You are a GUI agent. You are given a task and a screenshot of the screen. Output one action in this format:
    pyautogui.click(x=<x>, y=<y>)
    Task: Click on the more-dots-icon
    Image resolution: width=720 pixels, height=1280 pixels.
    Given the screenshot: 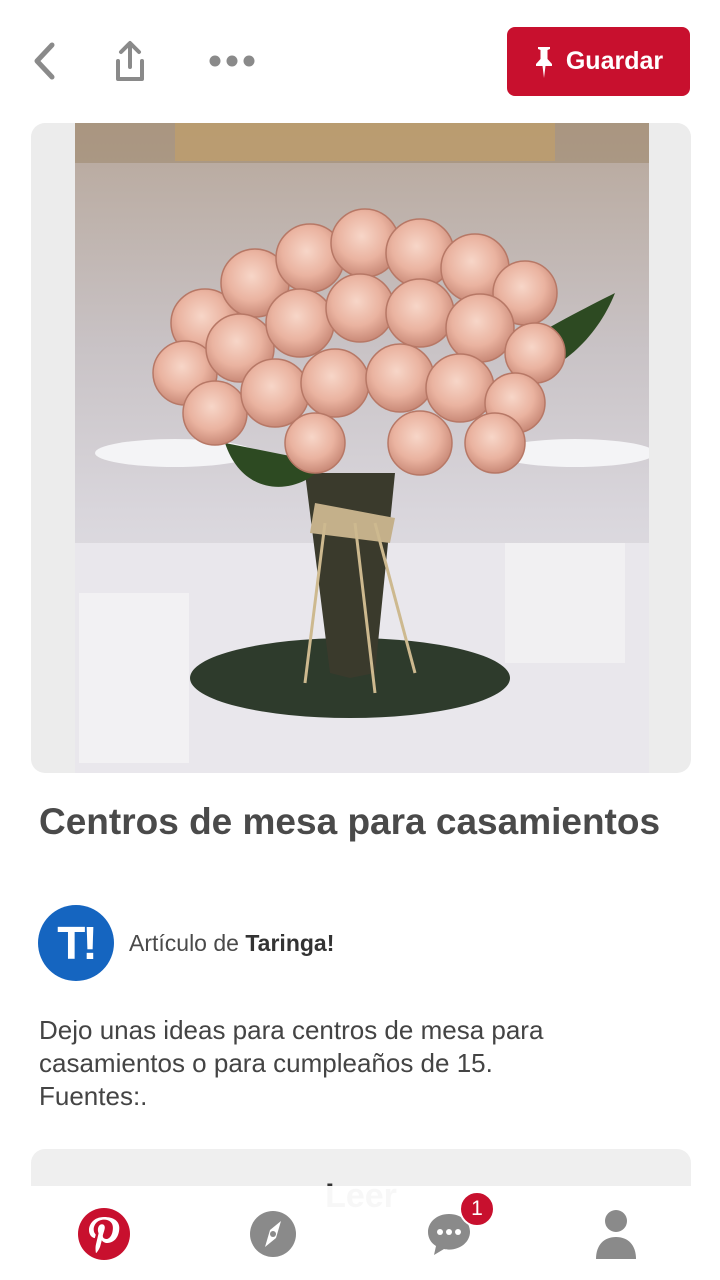 What is the action you would take?
    pyautogui.click(x=232, y=61)
    